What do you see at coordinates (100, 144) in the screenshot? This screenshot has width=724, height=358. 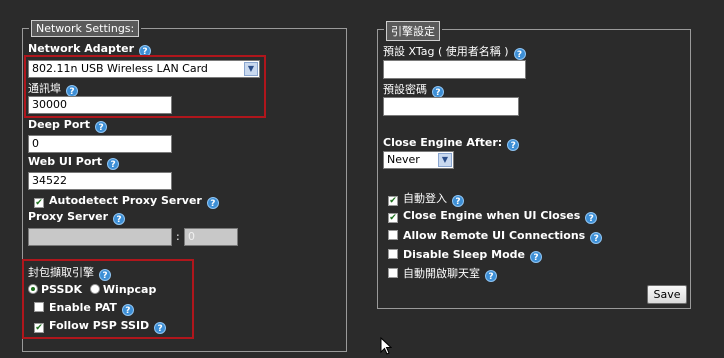 I see `deep-port-input: 0` at bounding box center [100, 144].